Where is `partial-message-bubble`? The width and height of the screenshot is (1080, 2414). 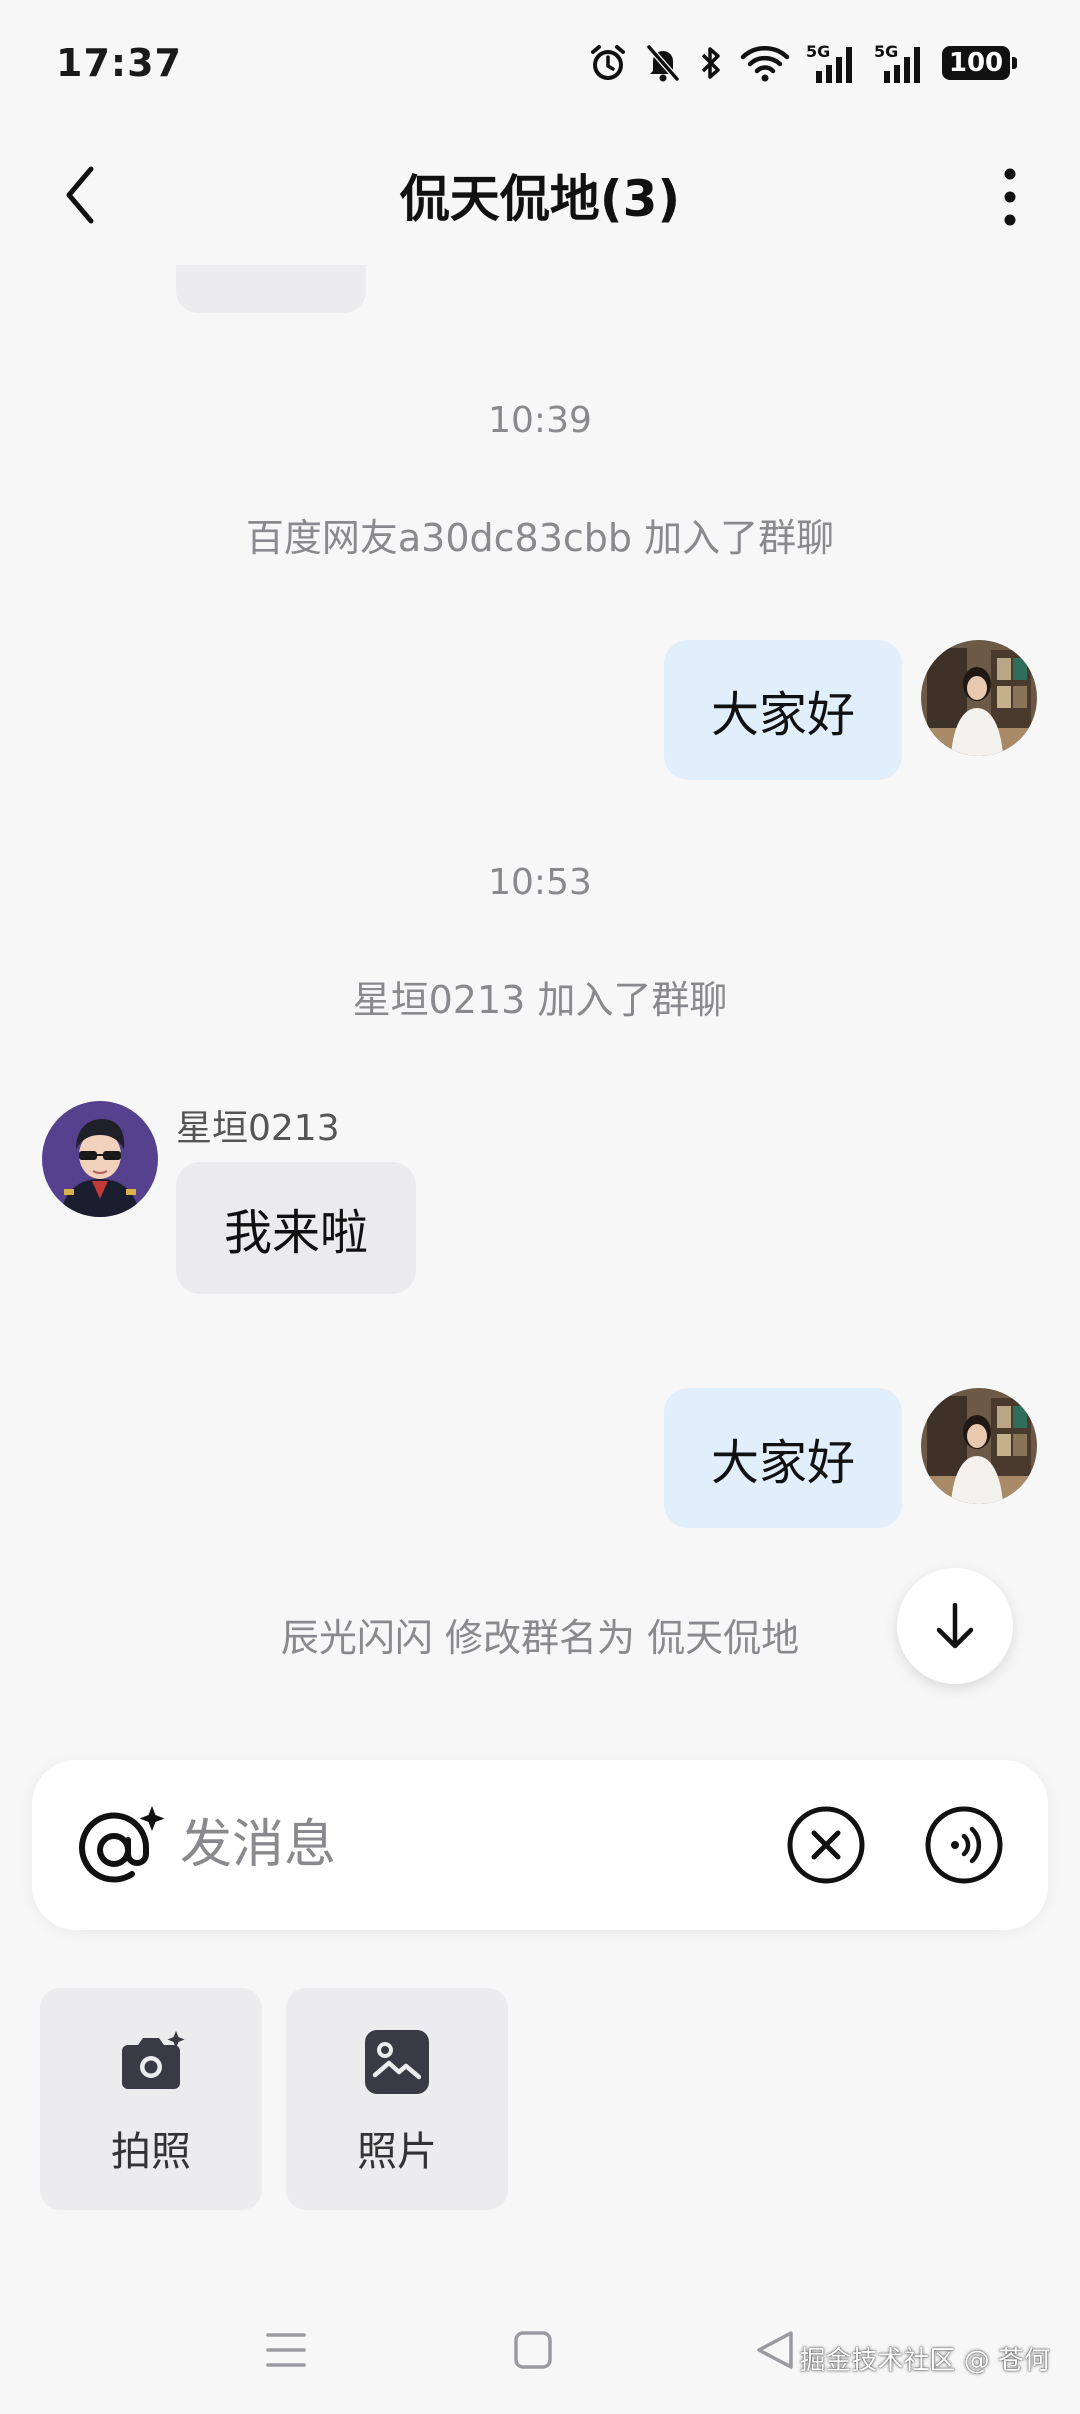
partial-message-bubble is located at coordinates (271, 289).